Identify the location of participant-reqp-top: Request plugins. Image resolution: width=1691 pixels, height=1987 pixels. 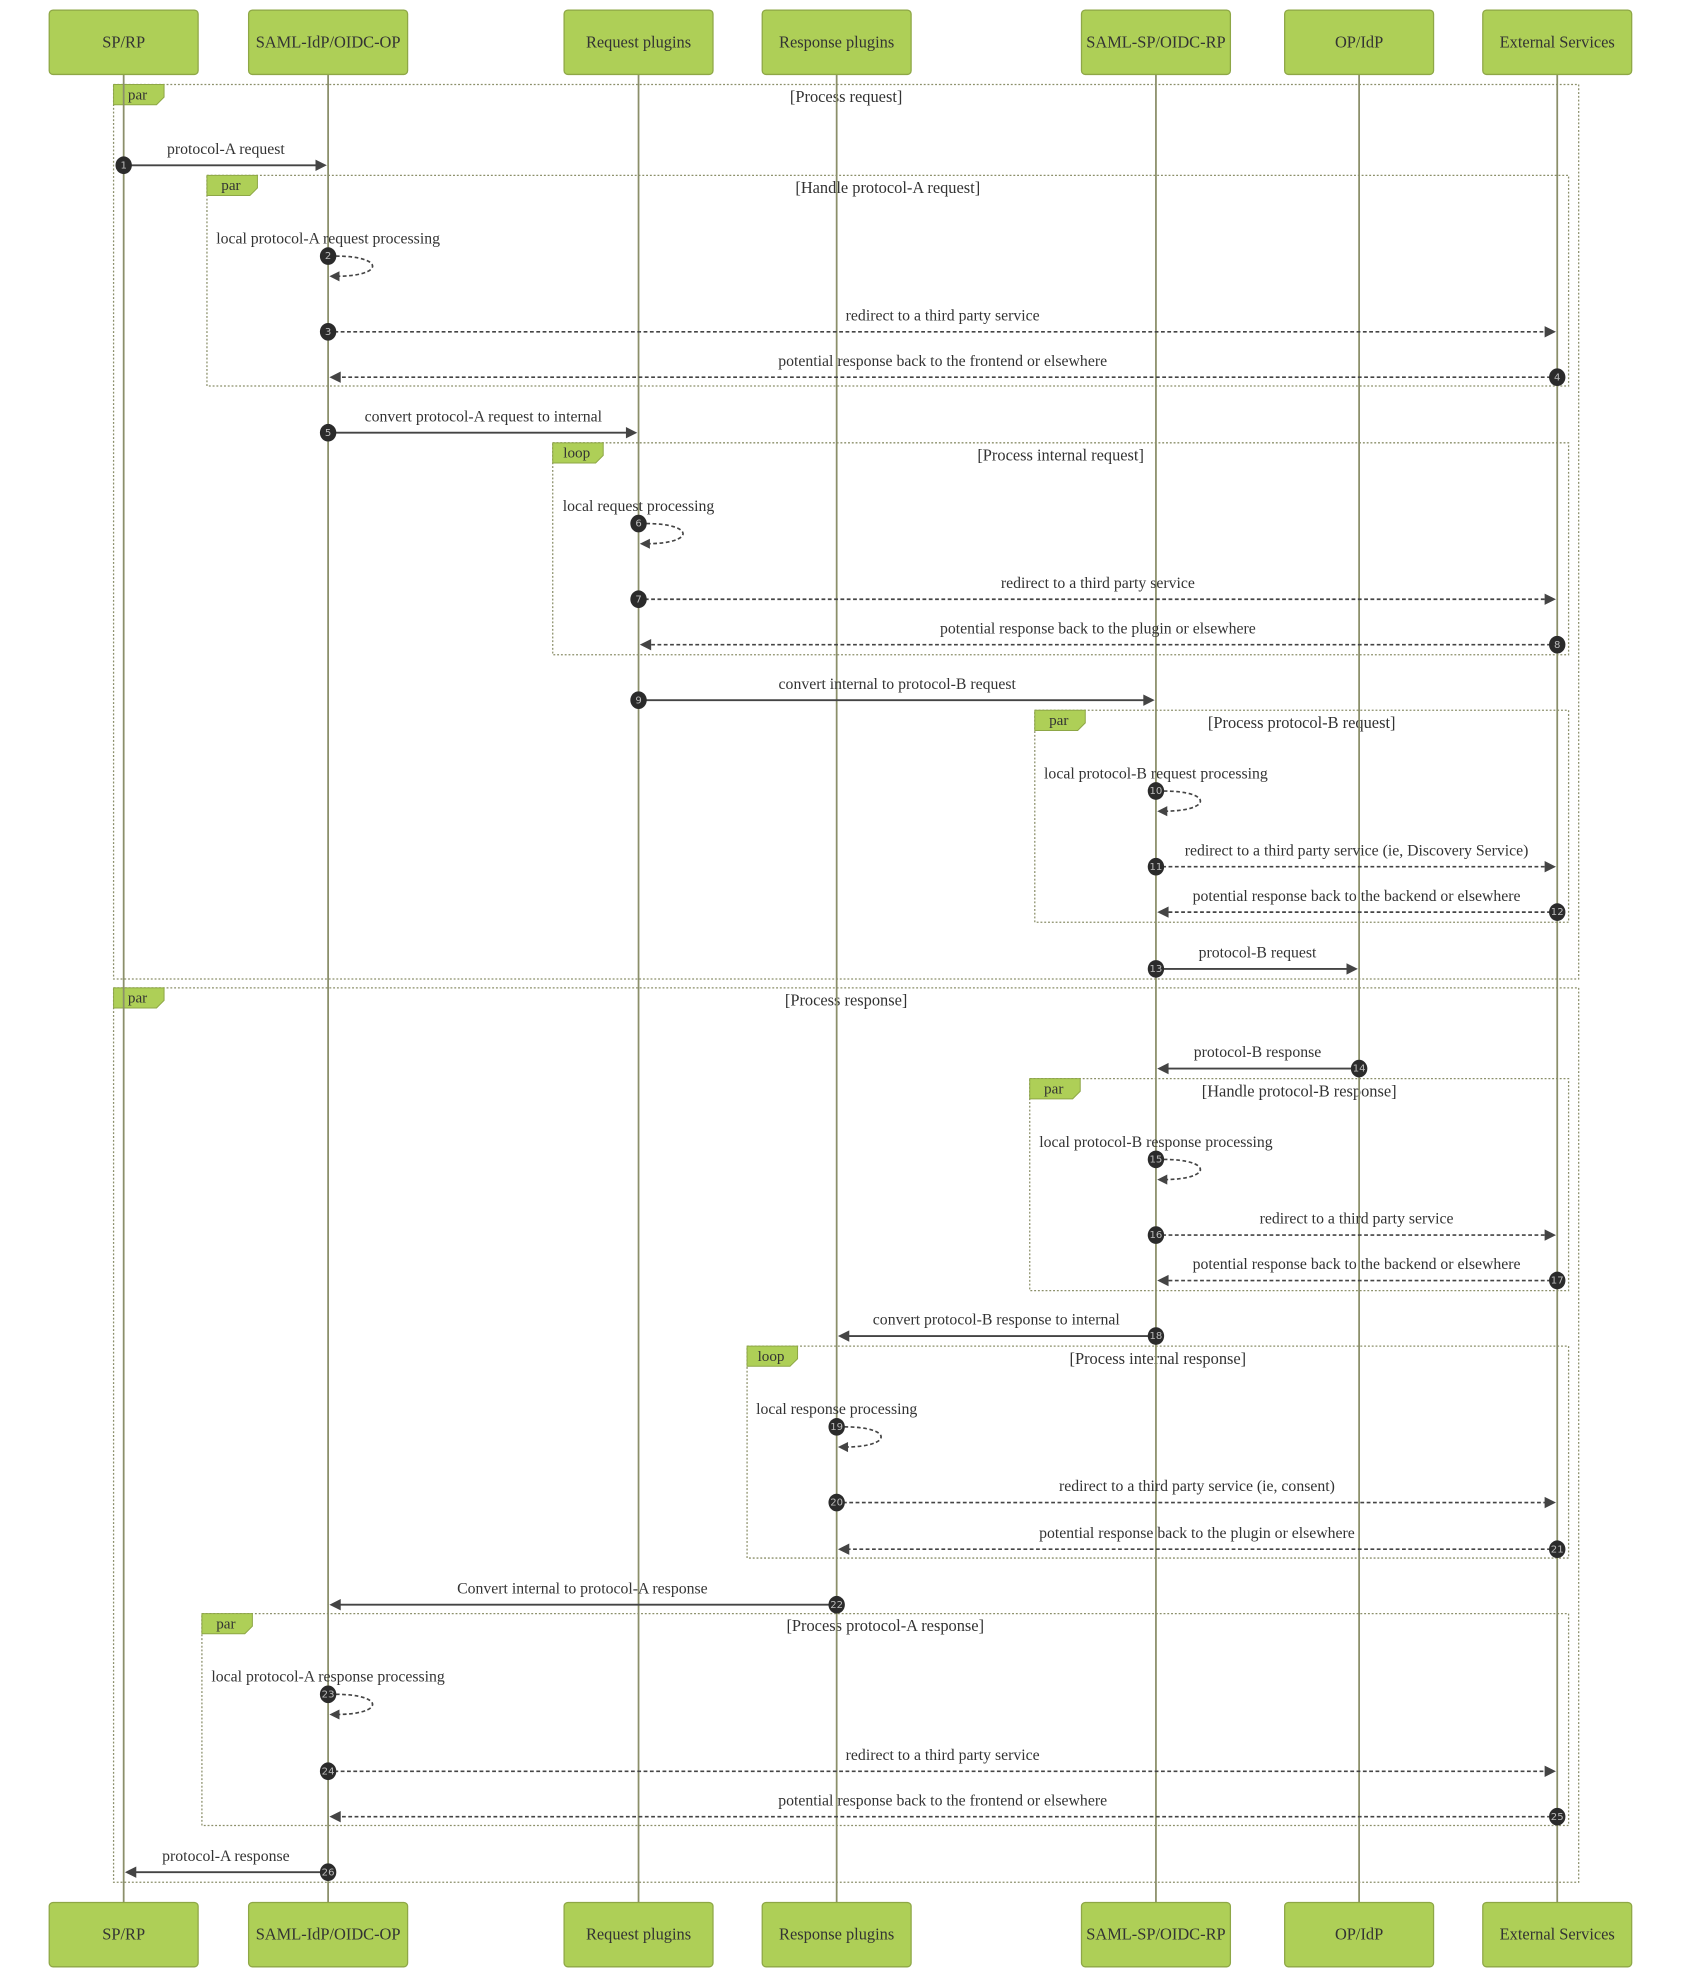
(638, 42).